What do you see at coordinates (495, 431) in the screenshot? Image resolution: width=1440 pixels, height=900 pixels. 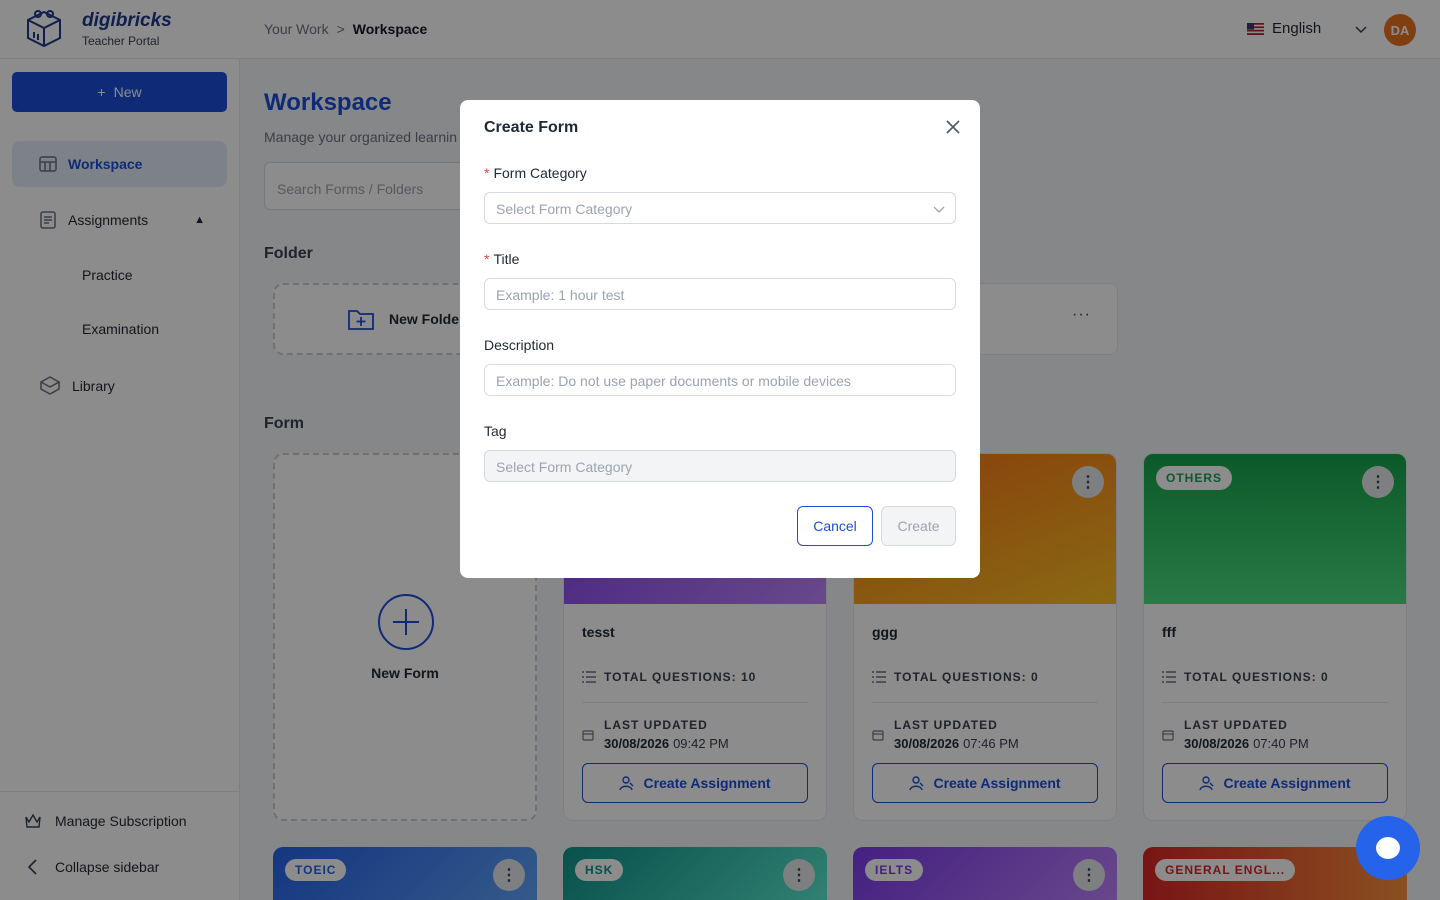 I see `tag-label: Tag` at bounding box center [495, 431].